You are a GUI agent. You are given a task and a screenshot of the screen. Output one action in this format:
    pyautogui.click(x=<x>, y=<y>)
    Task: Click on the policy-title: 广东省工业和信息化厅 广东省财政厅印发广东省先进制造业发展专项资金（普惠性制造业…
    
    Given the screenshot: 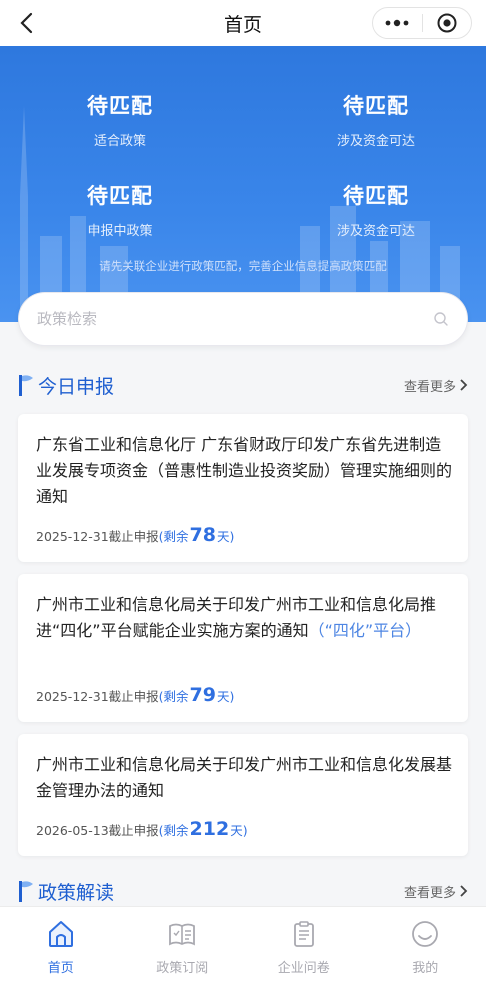 What is the action you would take?
    pyautogui.click(x=244, y=471)
    